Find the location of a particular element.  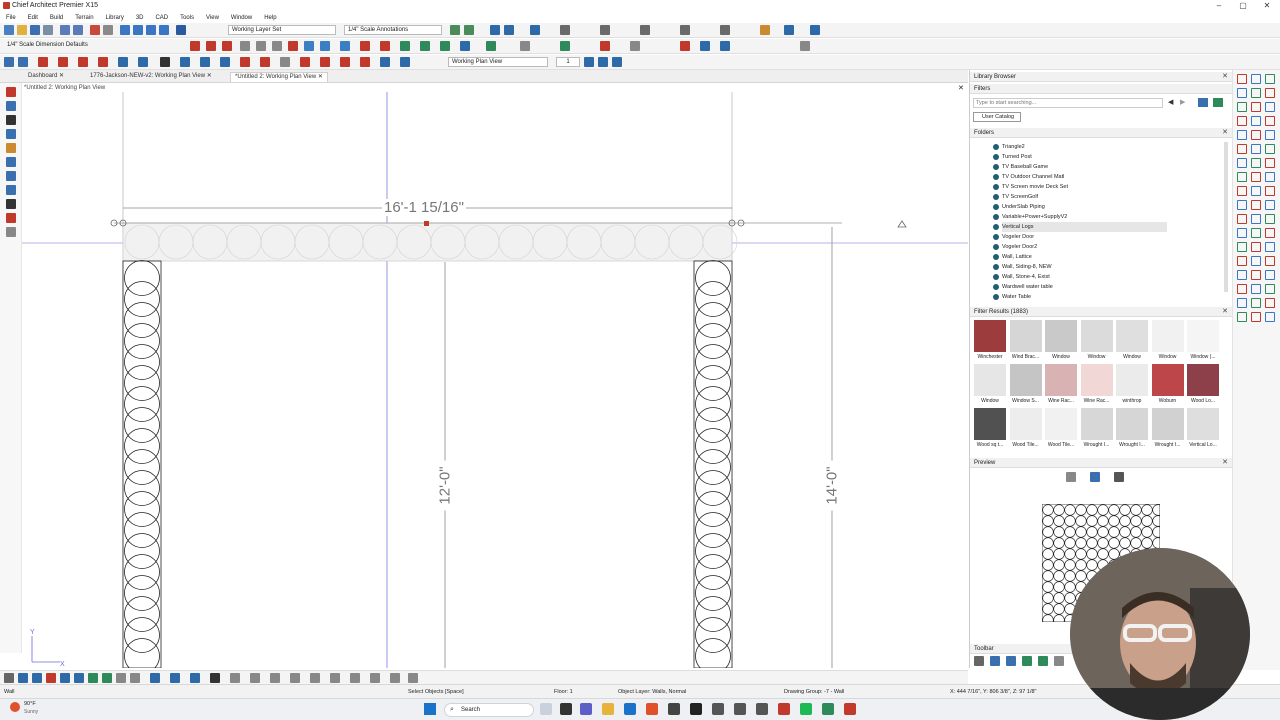

folder-app-icon is located at coordinates (608, 709).